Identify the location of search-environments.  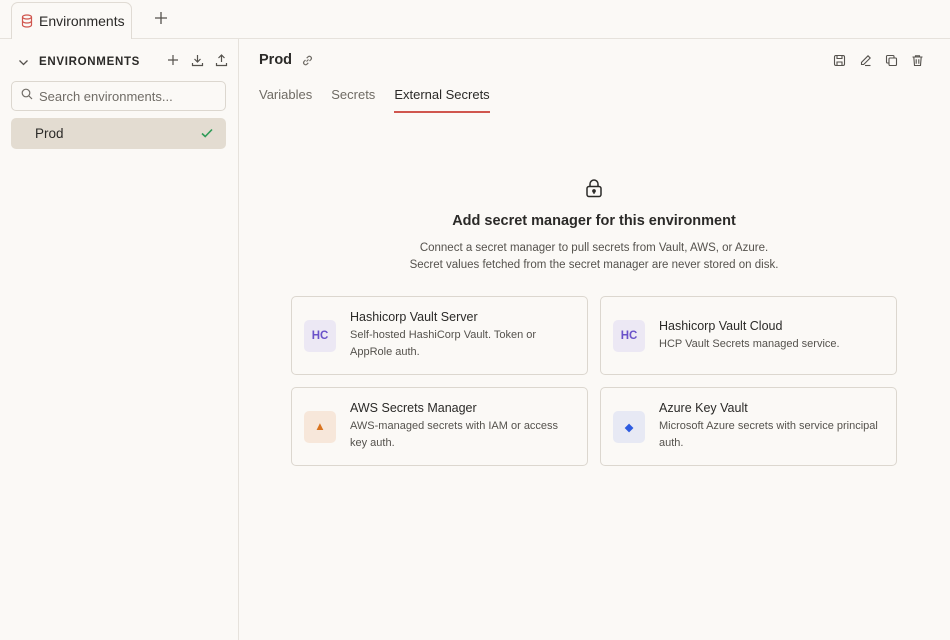
(118, 96).